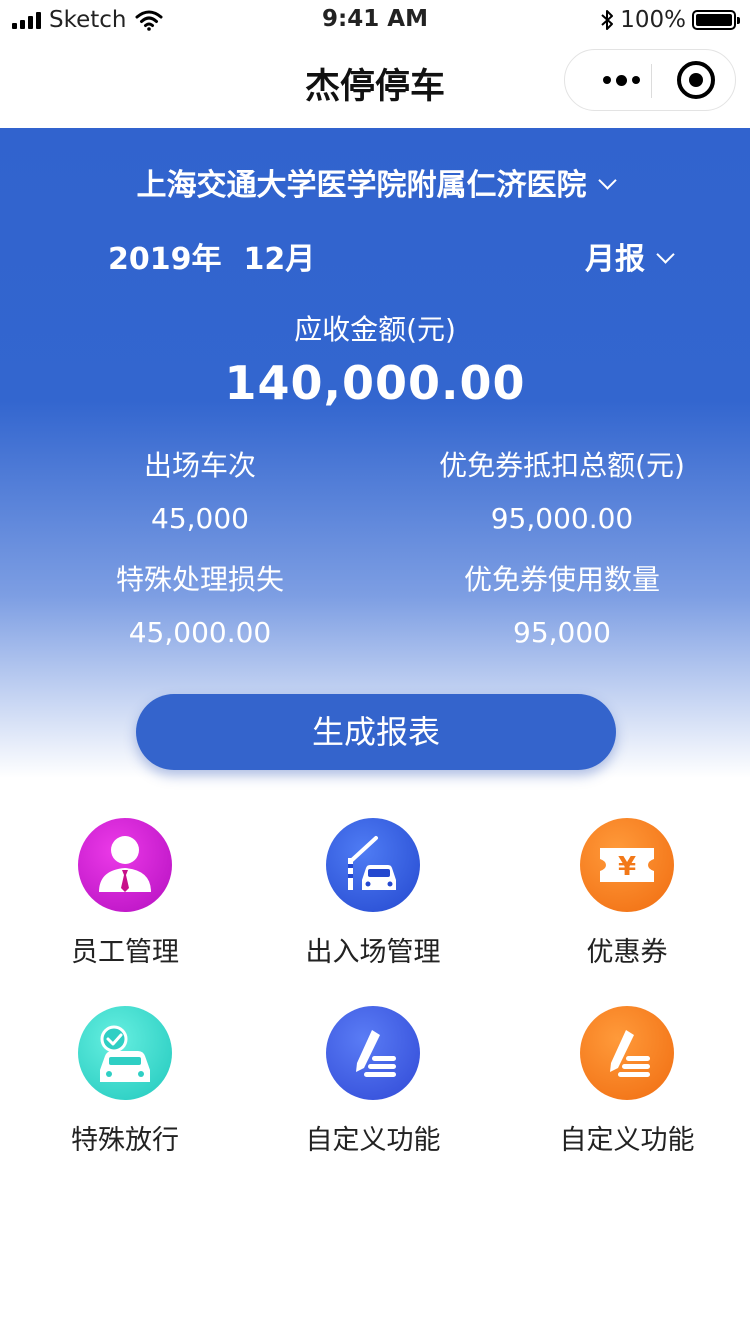  What do you see at coordinates (165, 259) in the screenshot?
I see `year-label: 2019年` at bounding box center [165, 259].